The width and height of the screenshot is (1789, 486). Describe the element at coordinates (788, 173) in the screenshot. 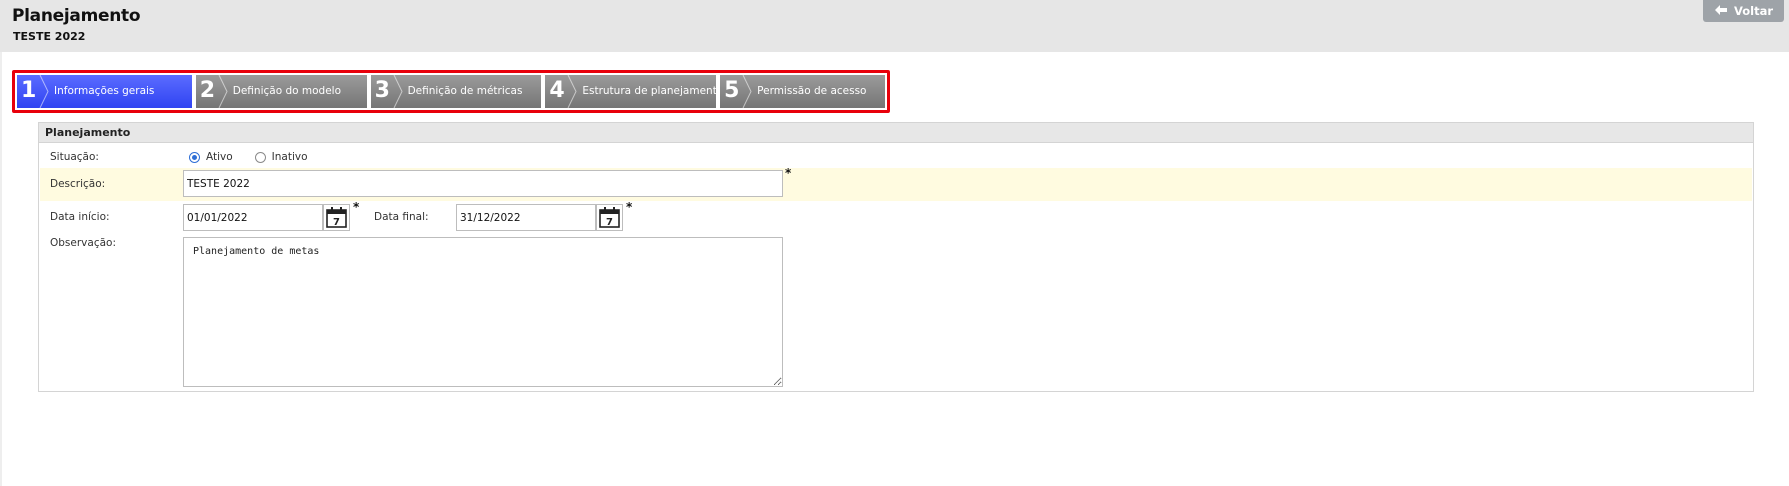

I see `descricao-required-mark: *` at that location.